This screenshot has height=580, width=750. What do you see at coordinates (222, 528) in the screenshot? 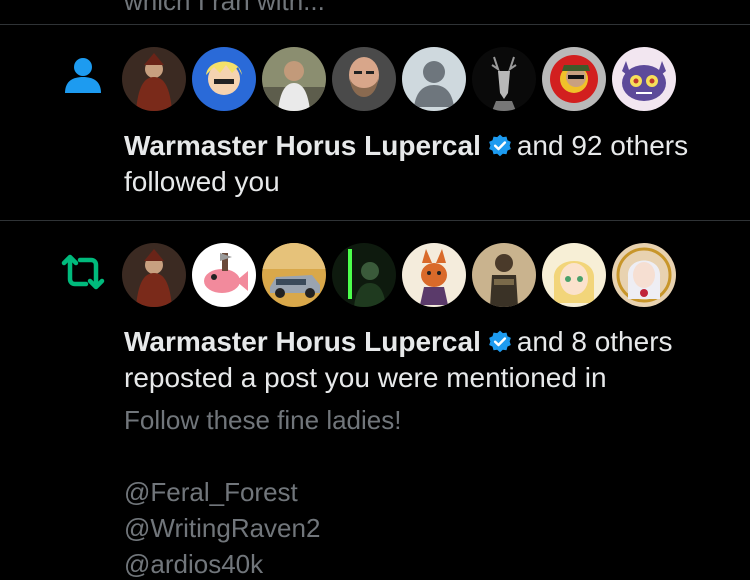
I see `mention-link: @WritingRaven2` at bounding box center [222, 528].